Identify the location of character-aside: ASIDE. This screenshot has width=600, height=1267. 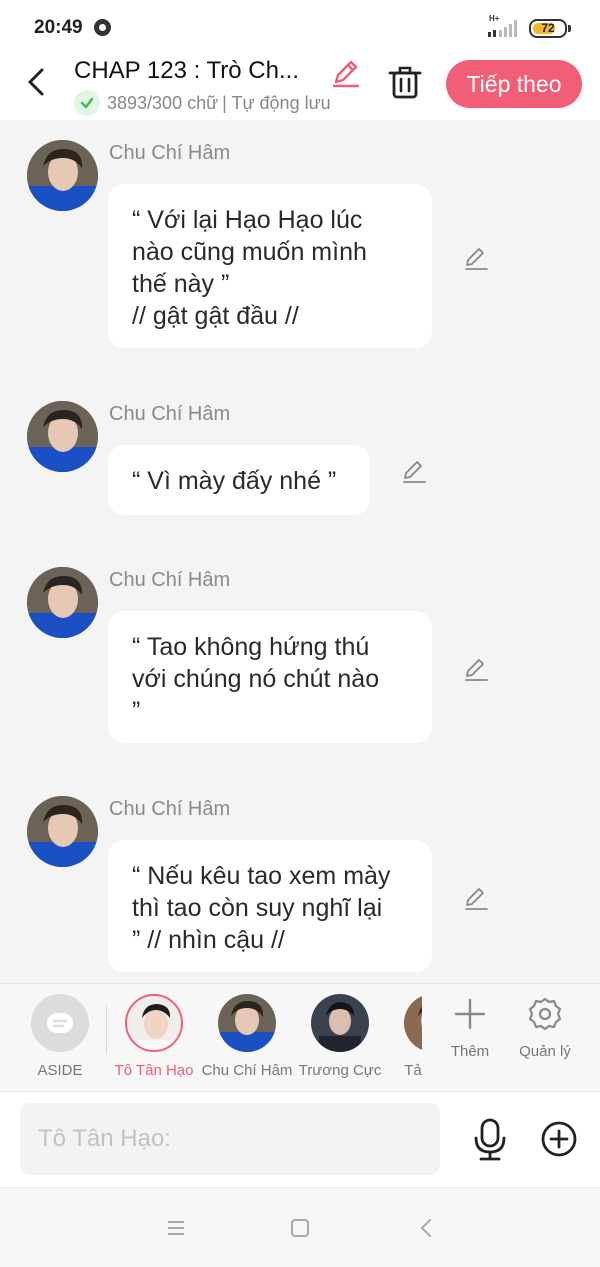
(60, 1036).